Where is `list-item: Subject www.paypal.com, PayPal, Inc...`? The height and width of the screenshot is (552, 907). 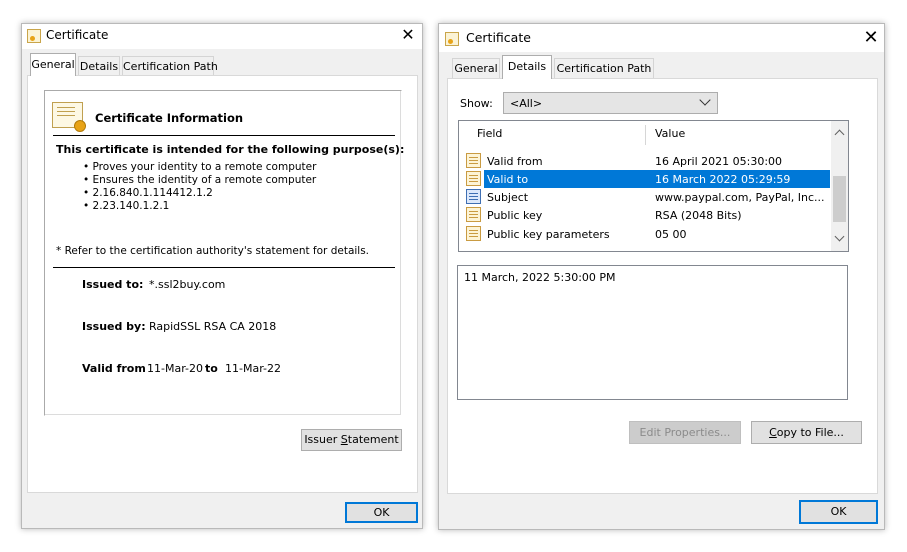 list-item: Subject www.paypal.com, PayPal, Inc... is located at coordinates (645, 197).